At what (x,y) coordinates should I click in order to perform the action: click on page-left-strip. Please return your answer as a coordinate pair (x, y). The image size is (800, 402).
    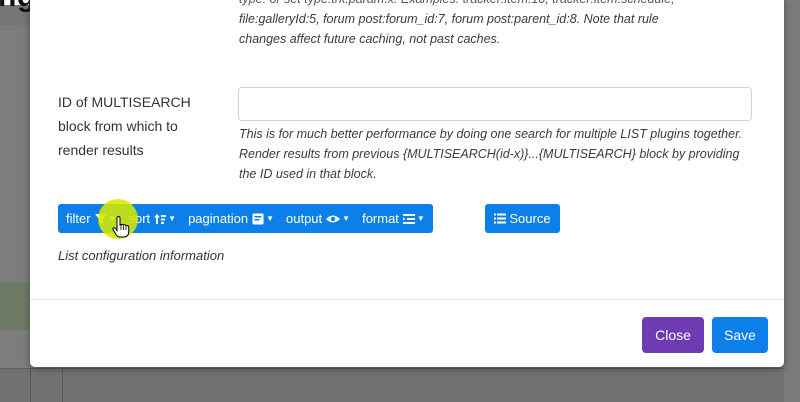
    Looking at the image, I should click on (15, 213).